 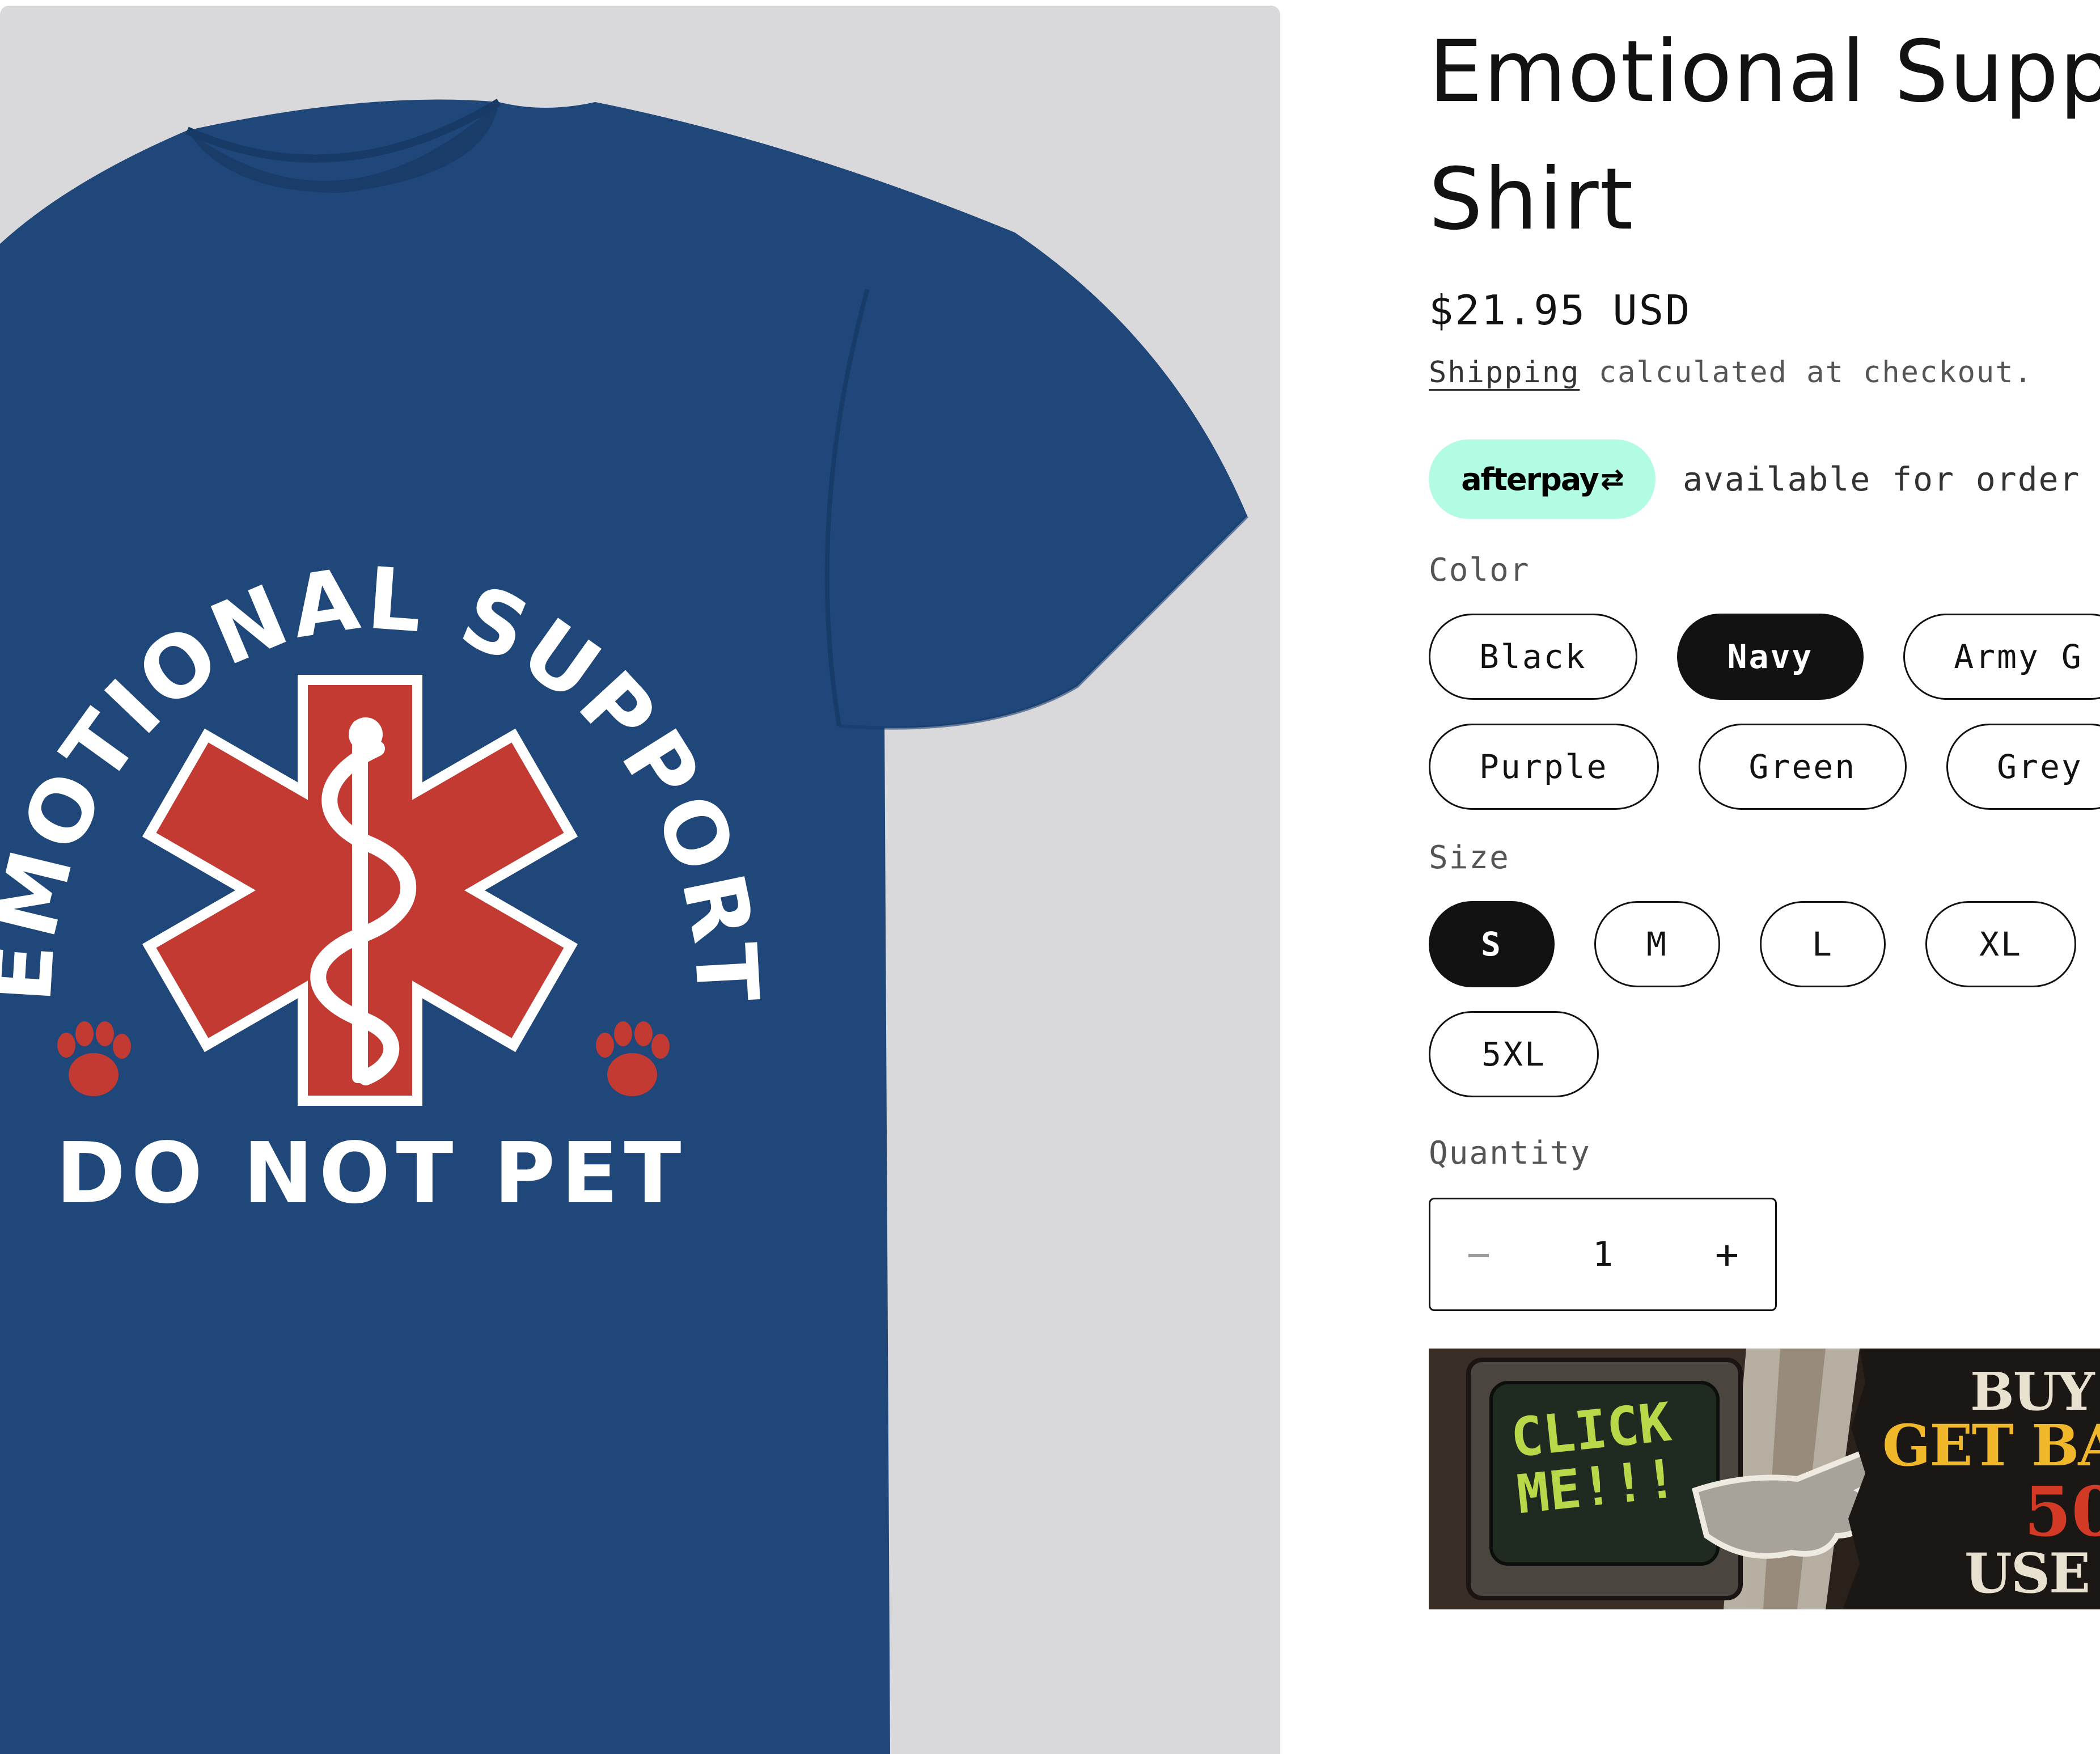 I want to click on product-title-line-2: Shirt, so click(x=1532, y=199).